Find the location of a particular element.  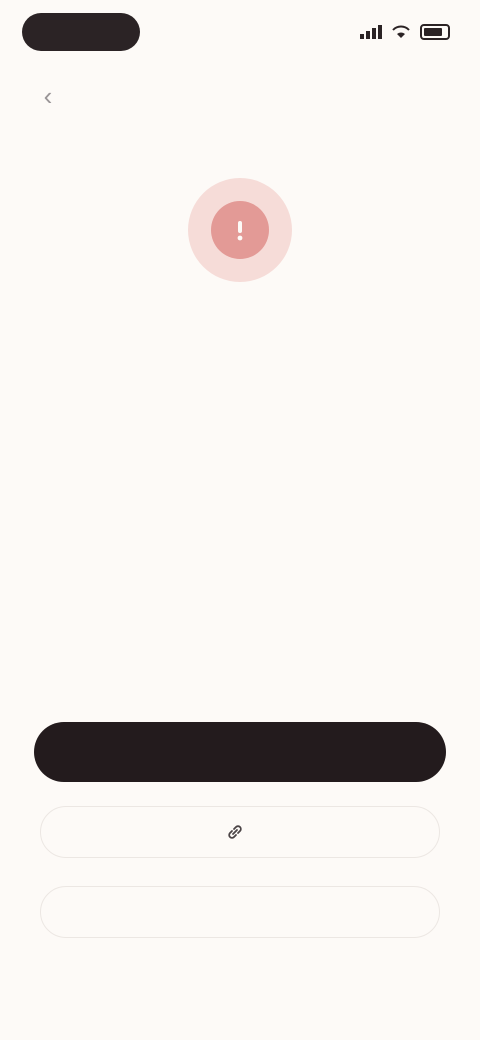

back-arrow-icon: ‹ is located at coordinates (48, 95).